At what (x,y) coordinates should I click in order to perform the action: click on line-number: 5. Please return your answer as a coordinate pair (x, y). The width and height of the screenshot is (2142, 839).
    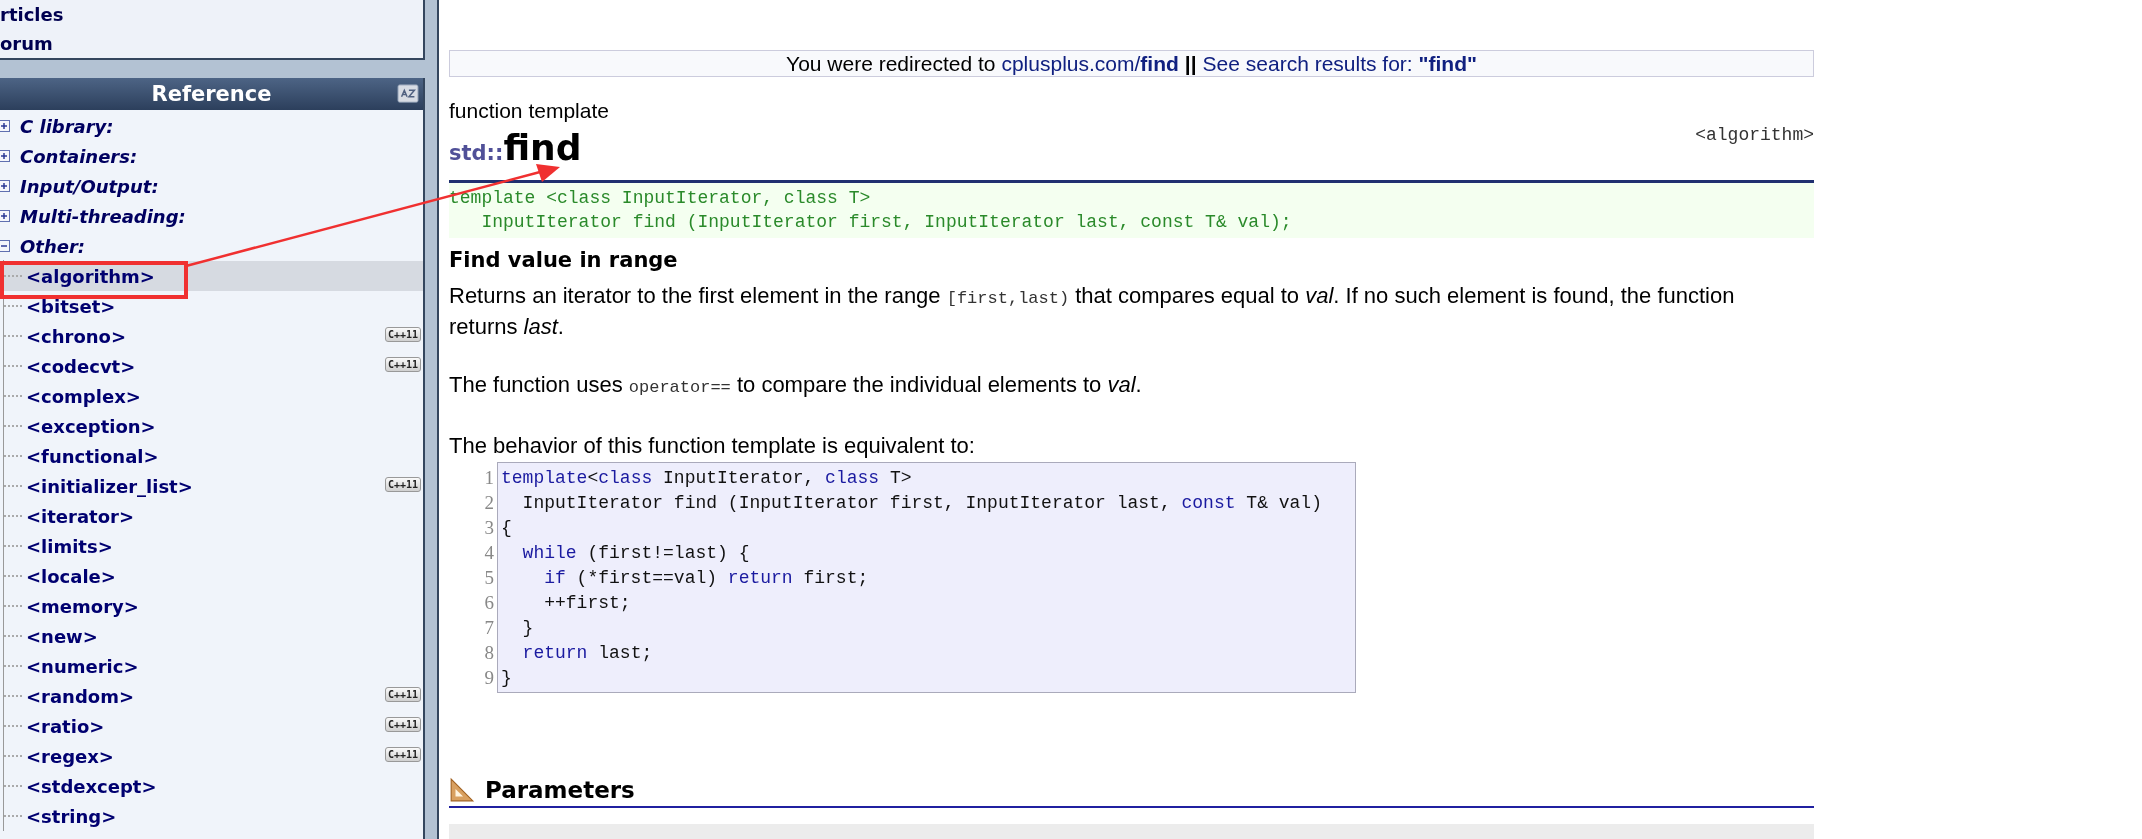
    Looking at the image, I should click on (488, 577).